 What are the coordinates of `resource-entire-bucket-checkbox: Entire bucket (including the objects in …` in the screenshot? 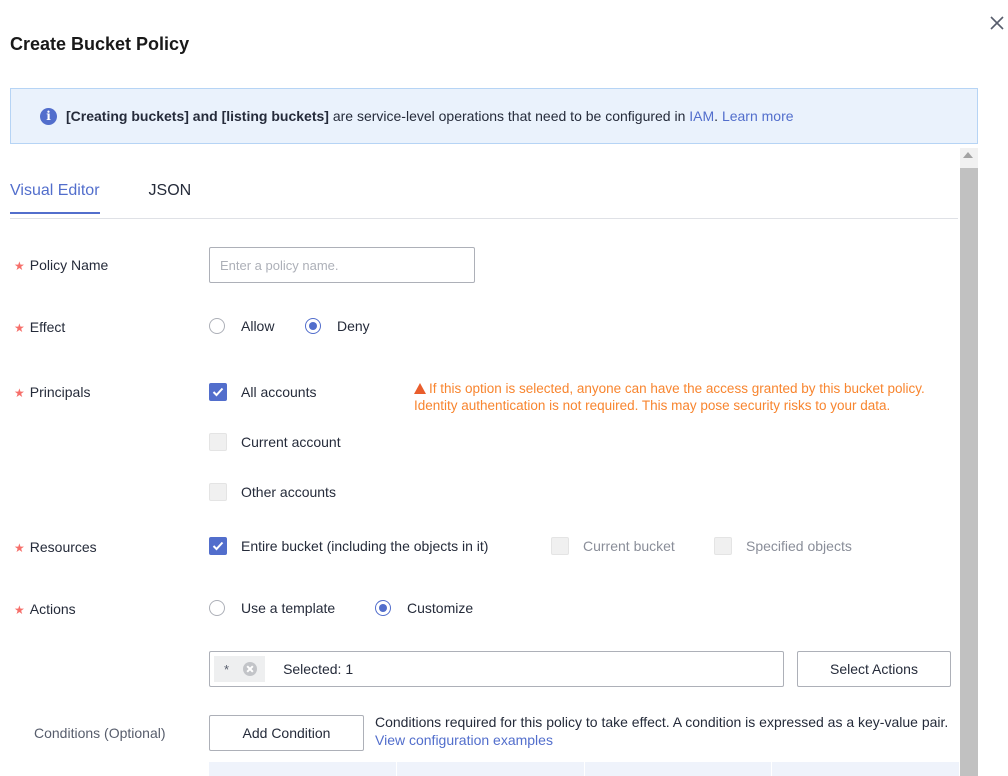 It's located at (348, 546).